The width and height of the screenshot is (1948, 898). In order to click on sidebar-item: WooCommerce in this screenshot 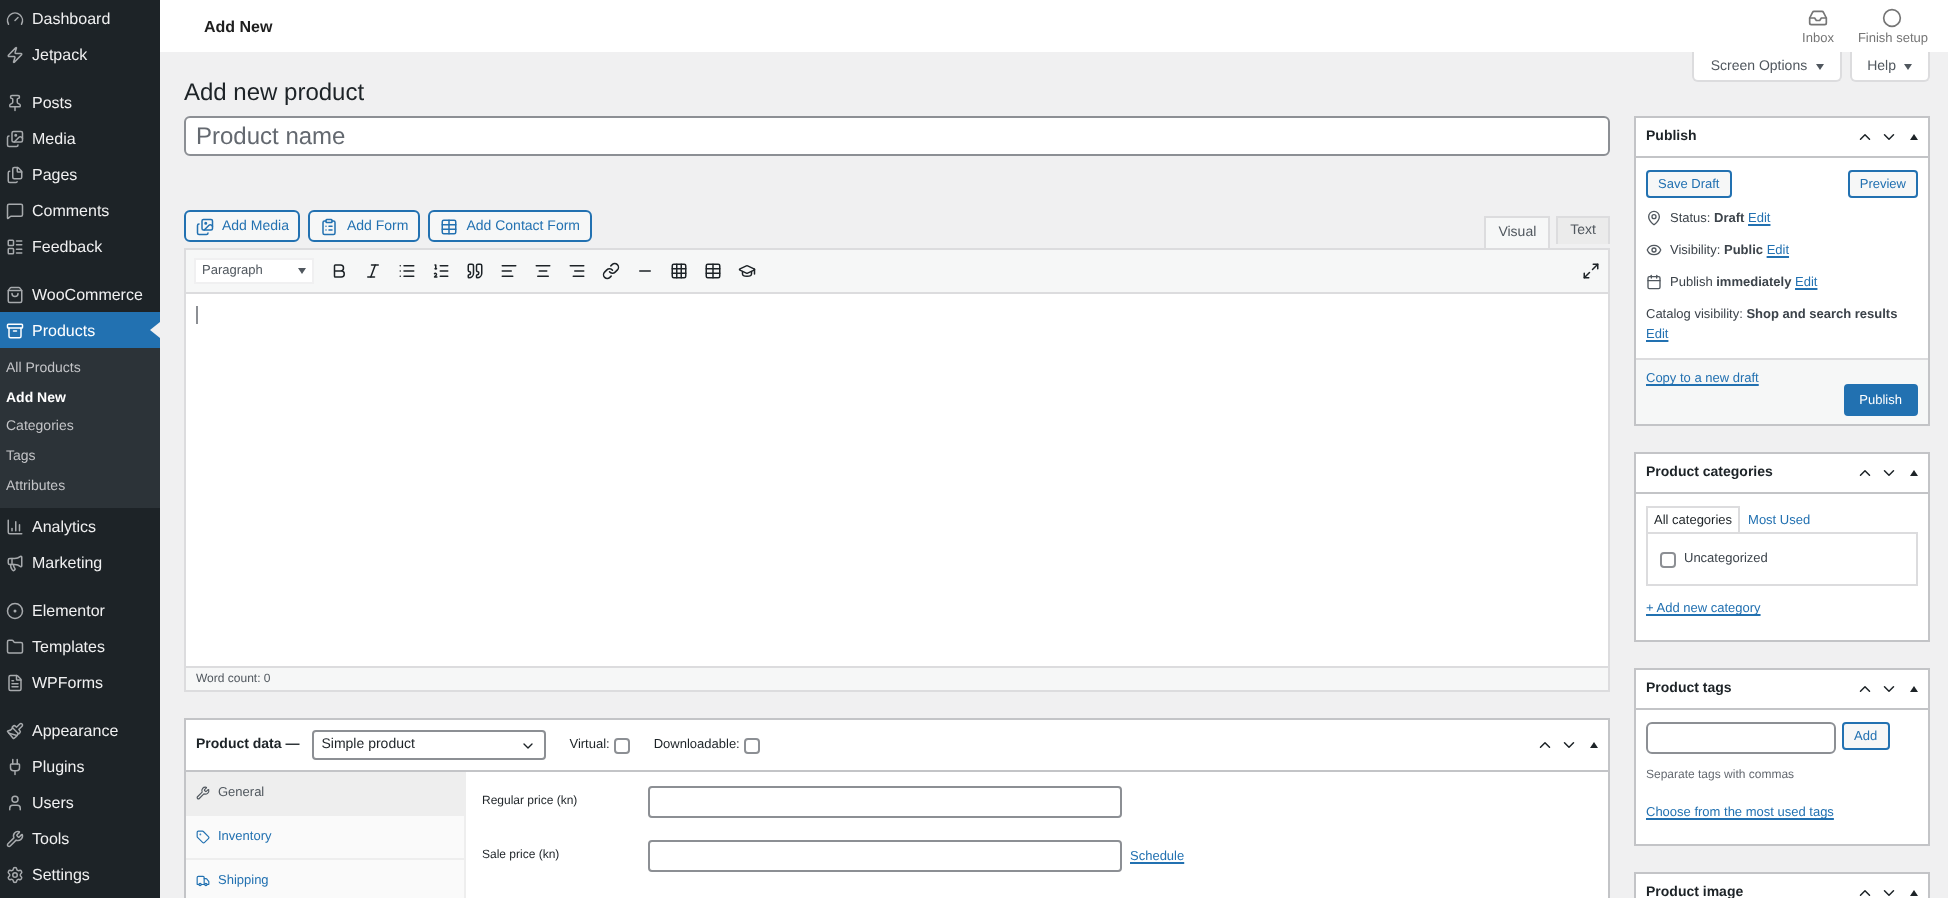, I will do `click(80, 294)`.